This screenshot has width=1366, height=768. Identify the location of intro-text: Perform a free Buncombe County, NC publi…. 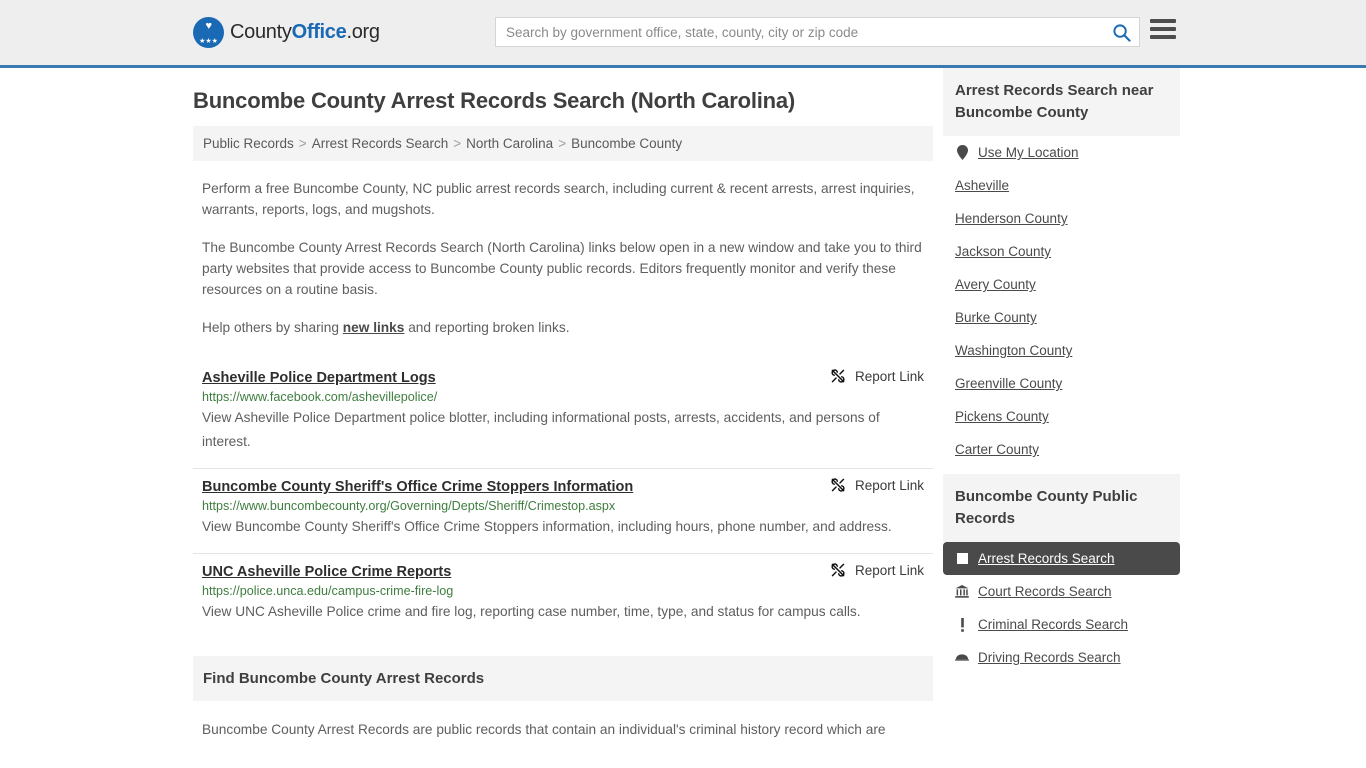
(563, 258).